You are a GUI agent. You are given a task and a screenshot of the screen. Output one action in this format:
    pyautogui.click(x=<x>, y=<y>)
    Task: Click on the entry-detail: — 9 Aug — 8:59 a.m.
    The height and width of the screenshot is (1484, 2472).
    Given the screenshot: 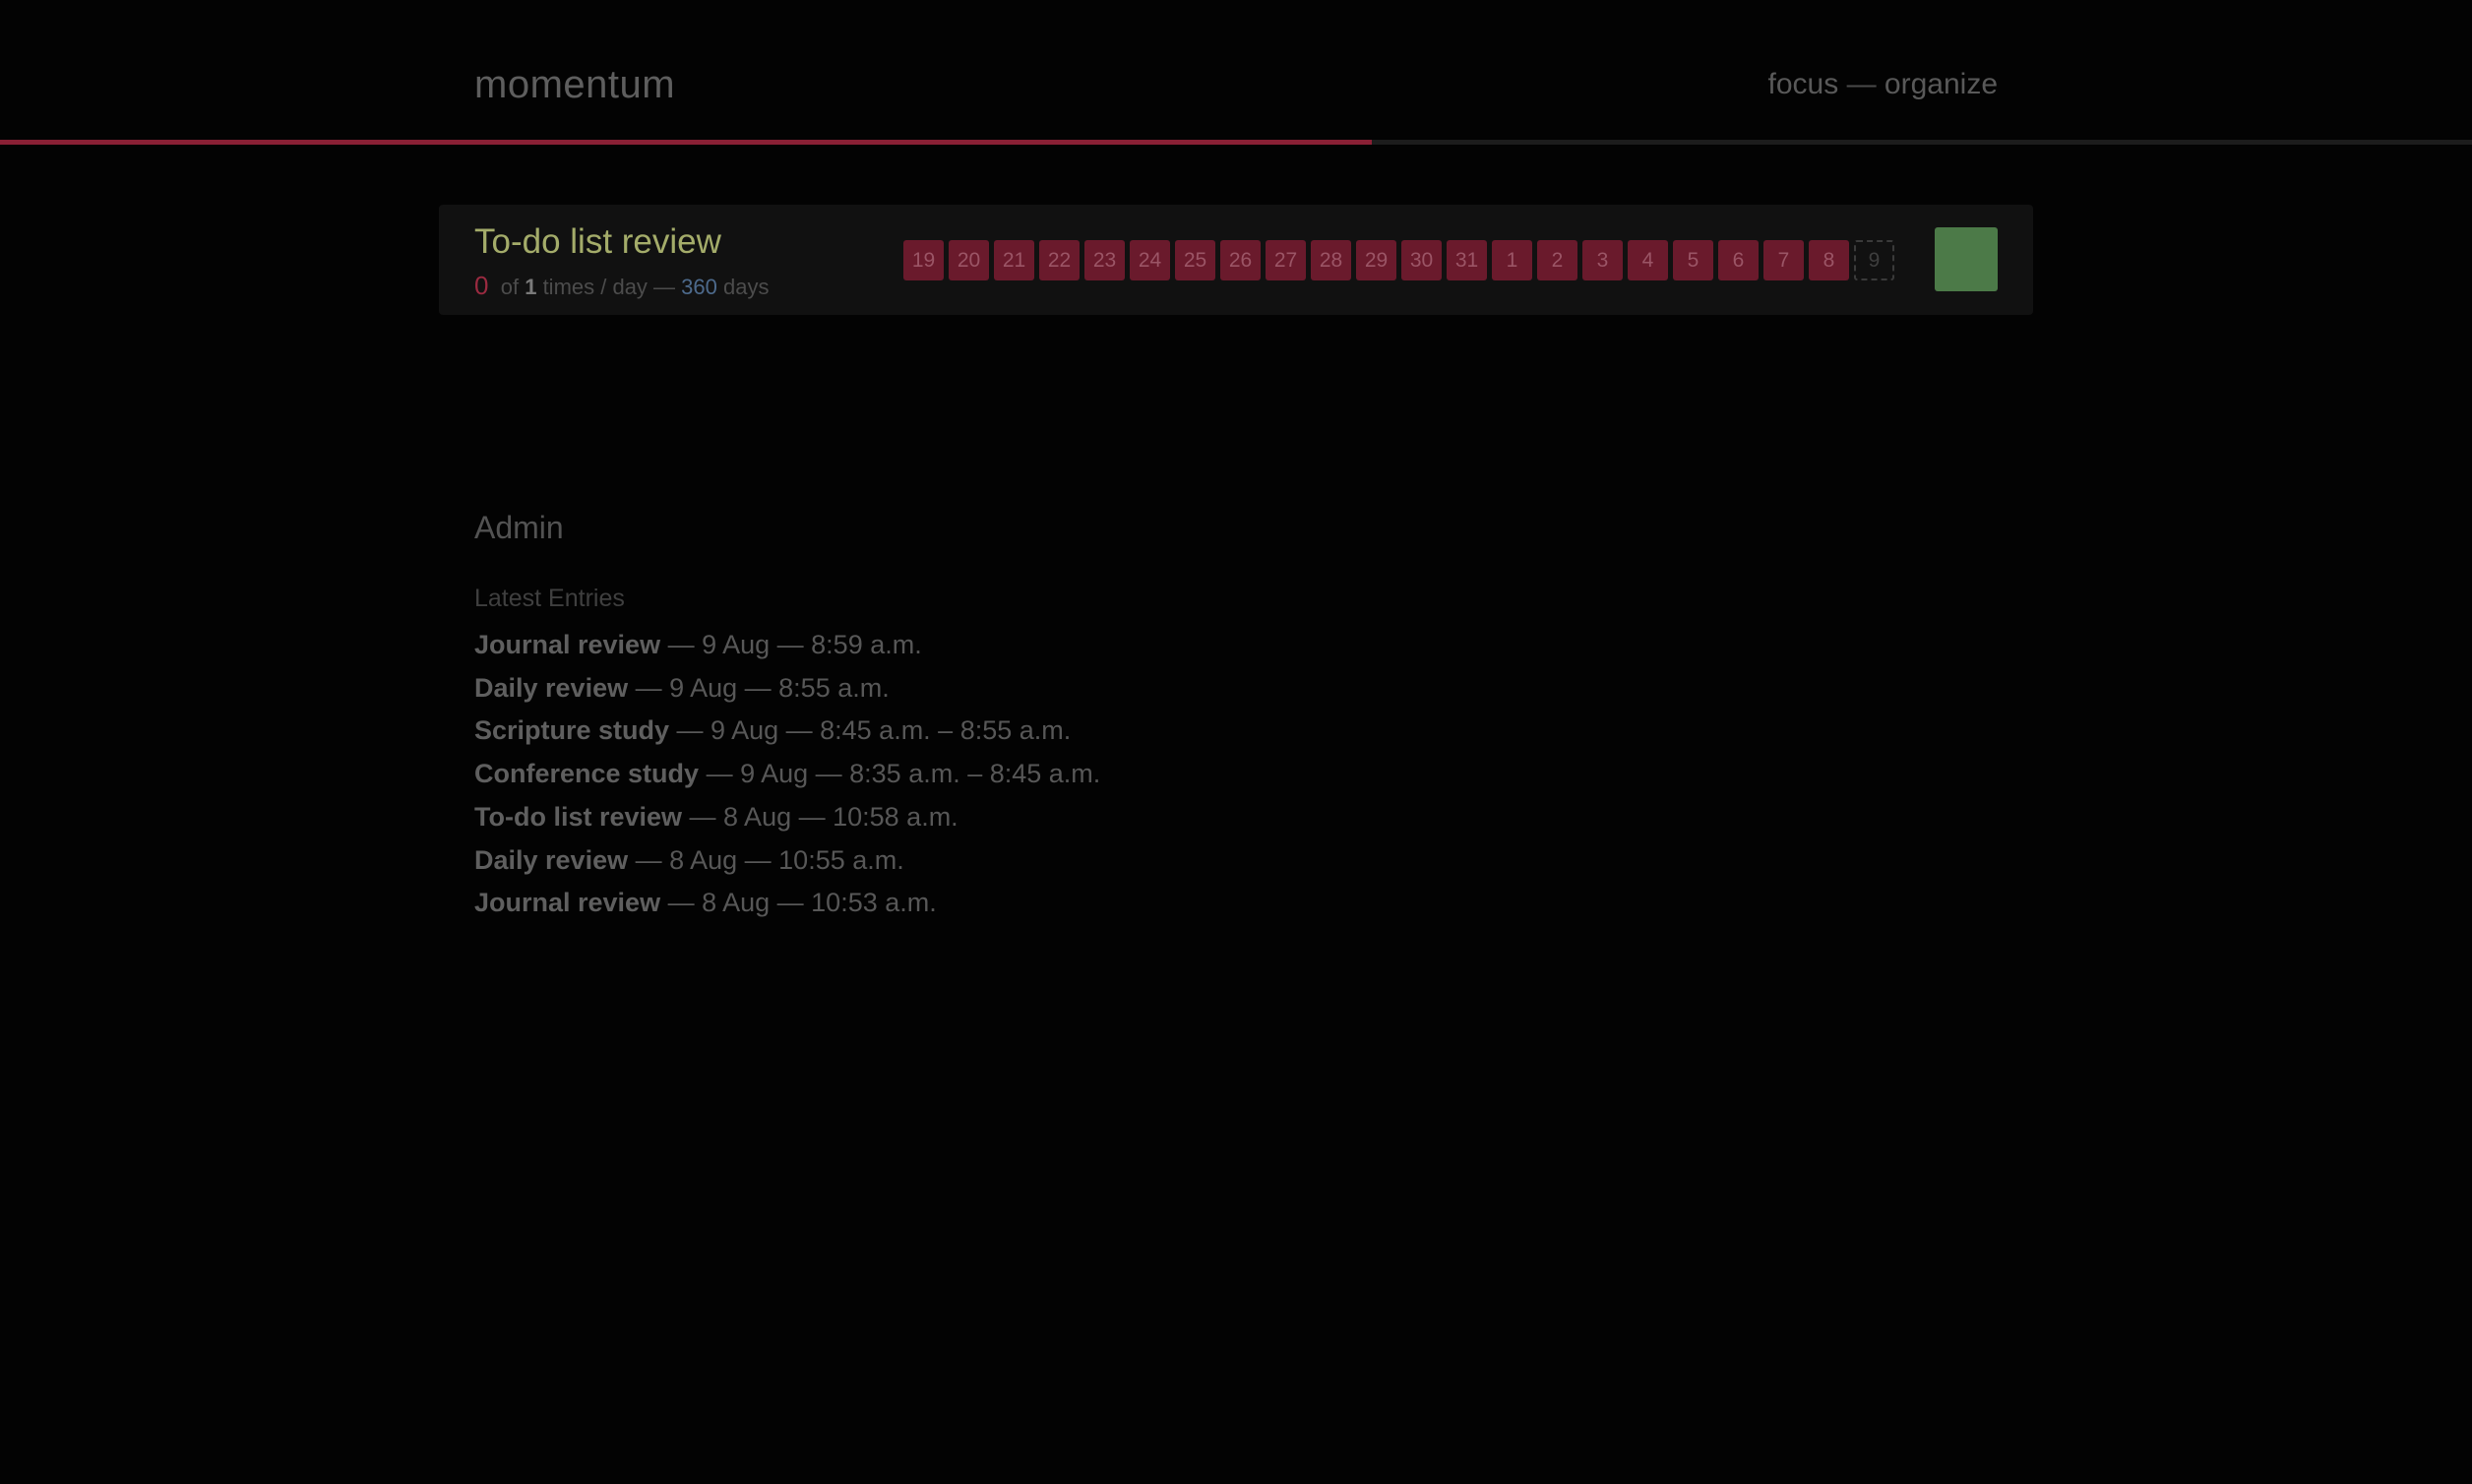 What is the action you would take?
    pyautogui.click(x=791, y=644)
    